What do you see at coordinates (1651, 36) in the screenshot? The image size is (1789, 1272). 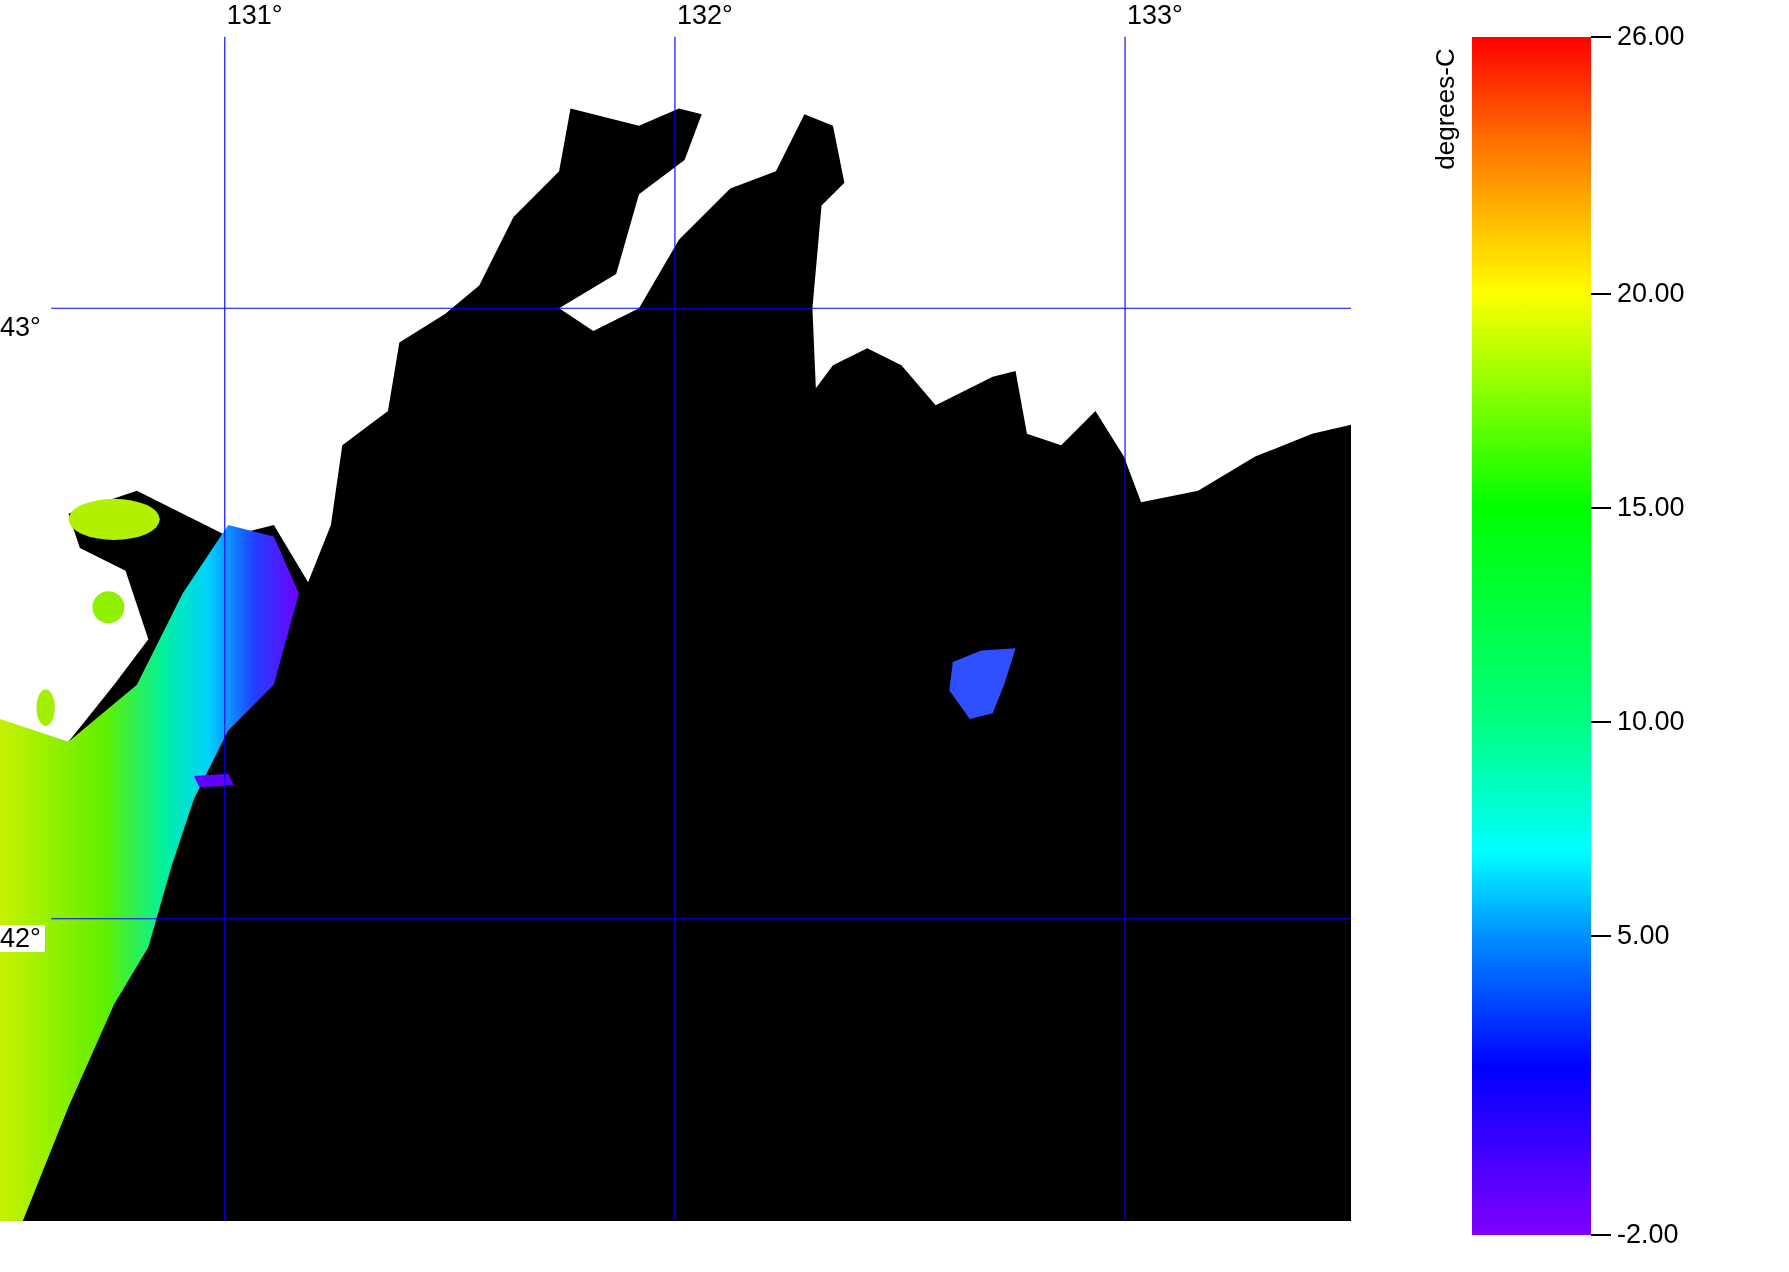 I see `colorbar-tick-label: 26.00` at bounding box center [1651, 36].